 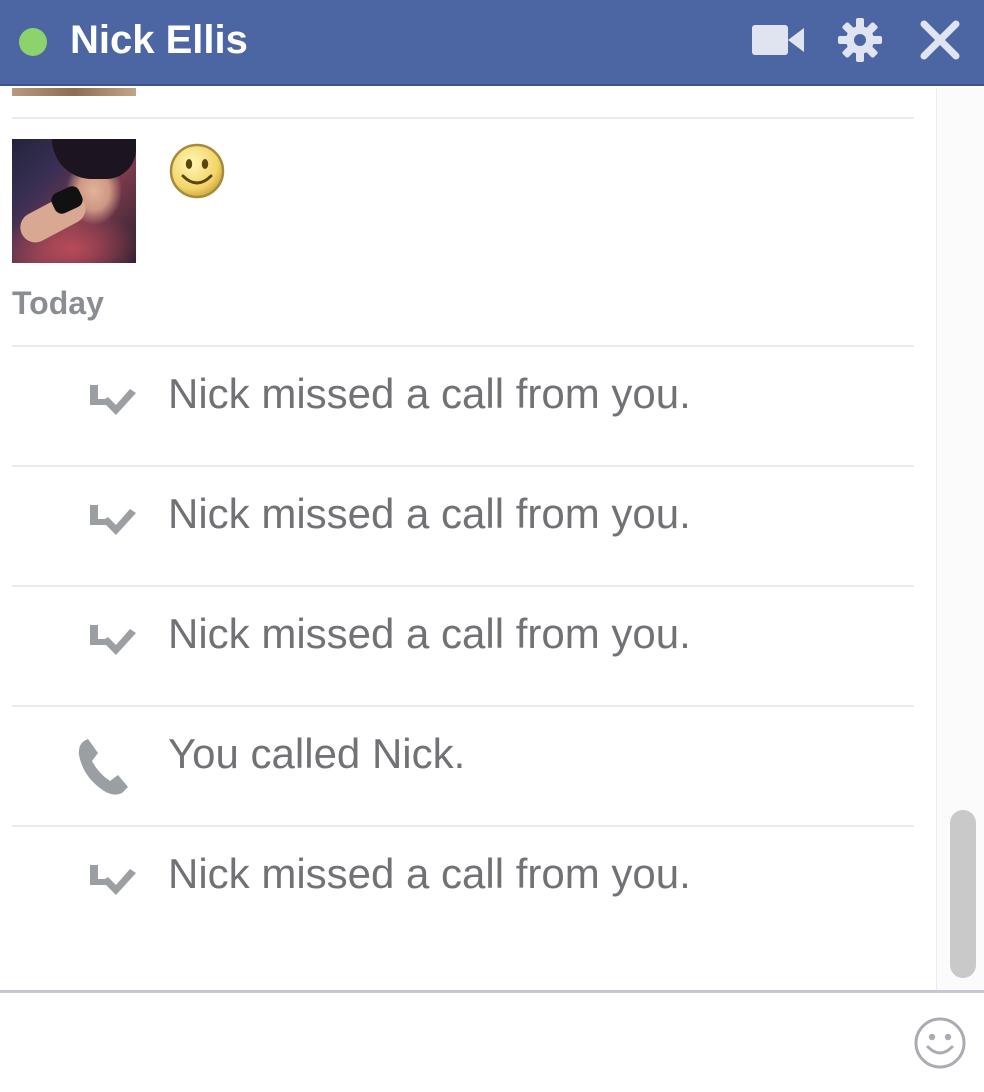 What do you see at coordinates (492, 43) in the screenshot?
I see `chat-titlebar: Nick Ellis` at bounding box center [492, 43].